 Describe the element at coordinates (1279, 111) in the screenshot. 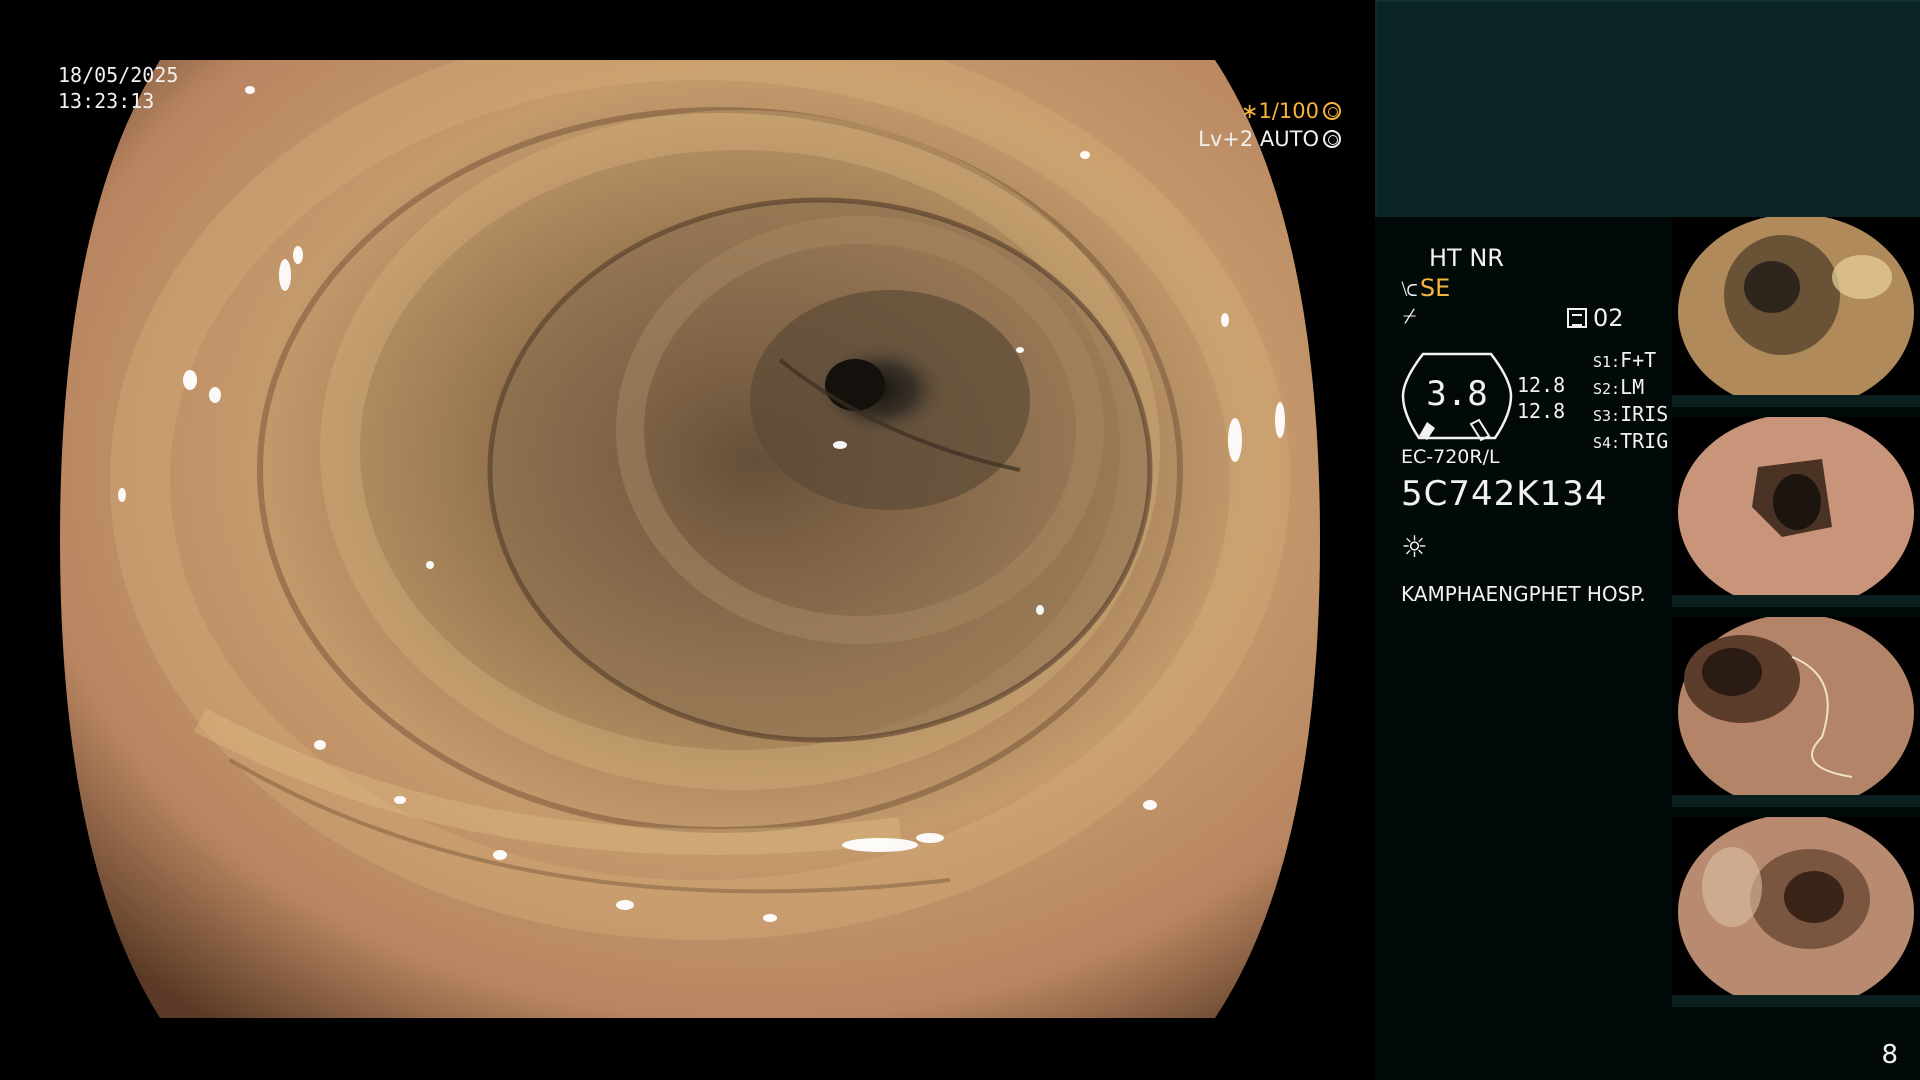

I see `shutter-text: ∗1/100` at that location.